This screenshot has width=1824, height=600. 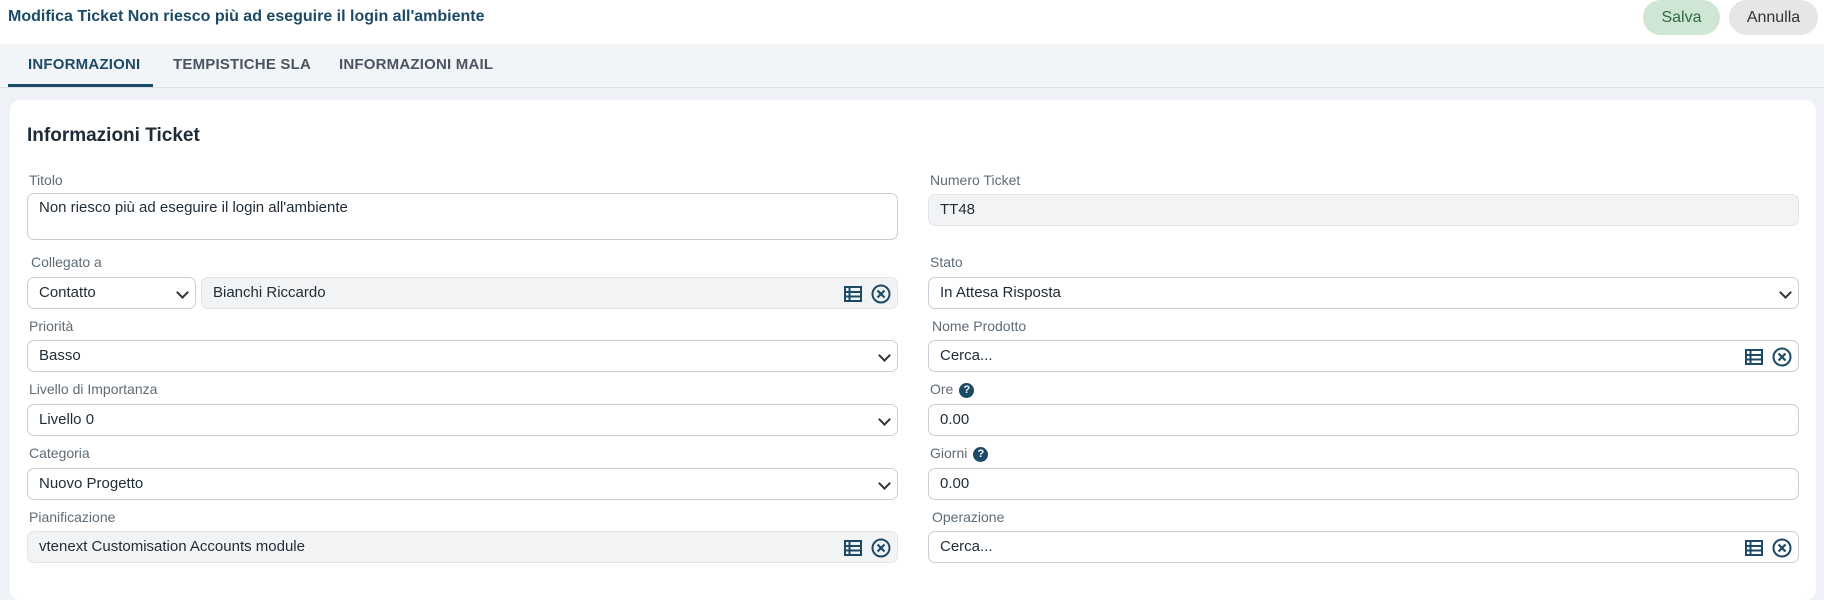 What do you see at coordinates (946, 262) in the screenshot?
I see `stato-label: Stato` at bounding box center [946, 262].